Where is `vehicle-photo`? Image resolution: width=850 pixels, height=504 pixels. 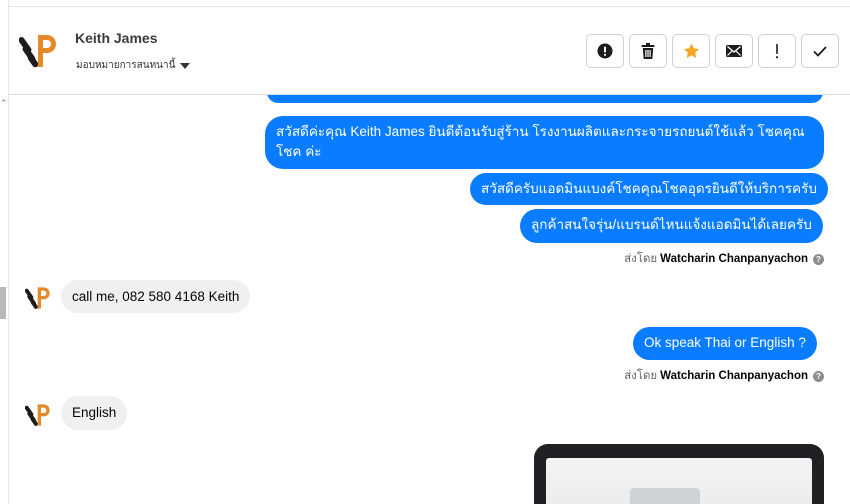
vehicle-photo is located at coordinates (679, 481).